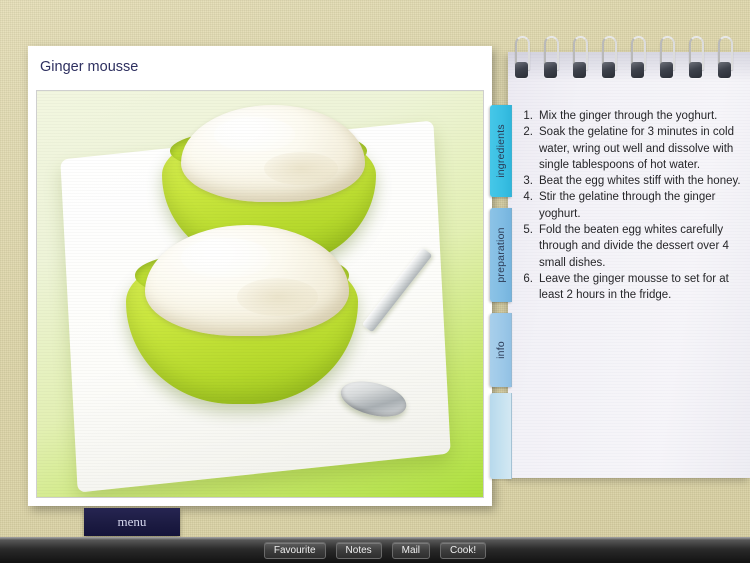 This screenshot has height=563, width=750. I want to click on menu-button: menu, so click(132, 522).